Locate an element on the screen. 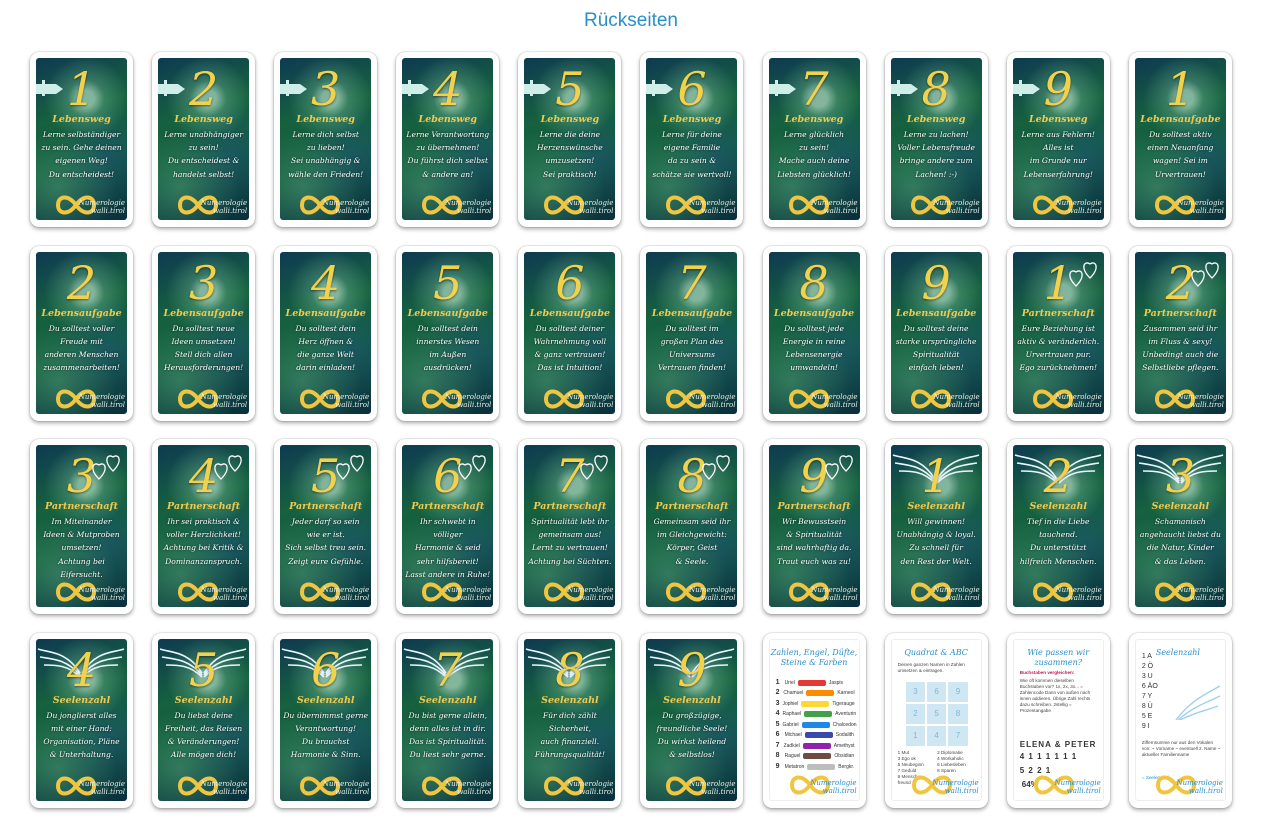 The width and height of the screenshot is (1262, 825). card-text-line: denn alles ist in dir. is located at coordinates (447, 728).